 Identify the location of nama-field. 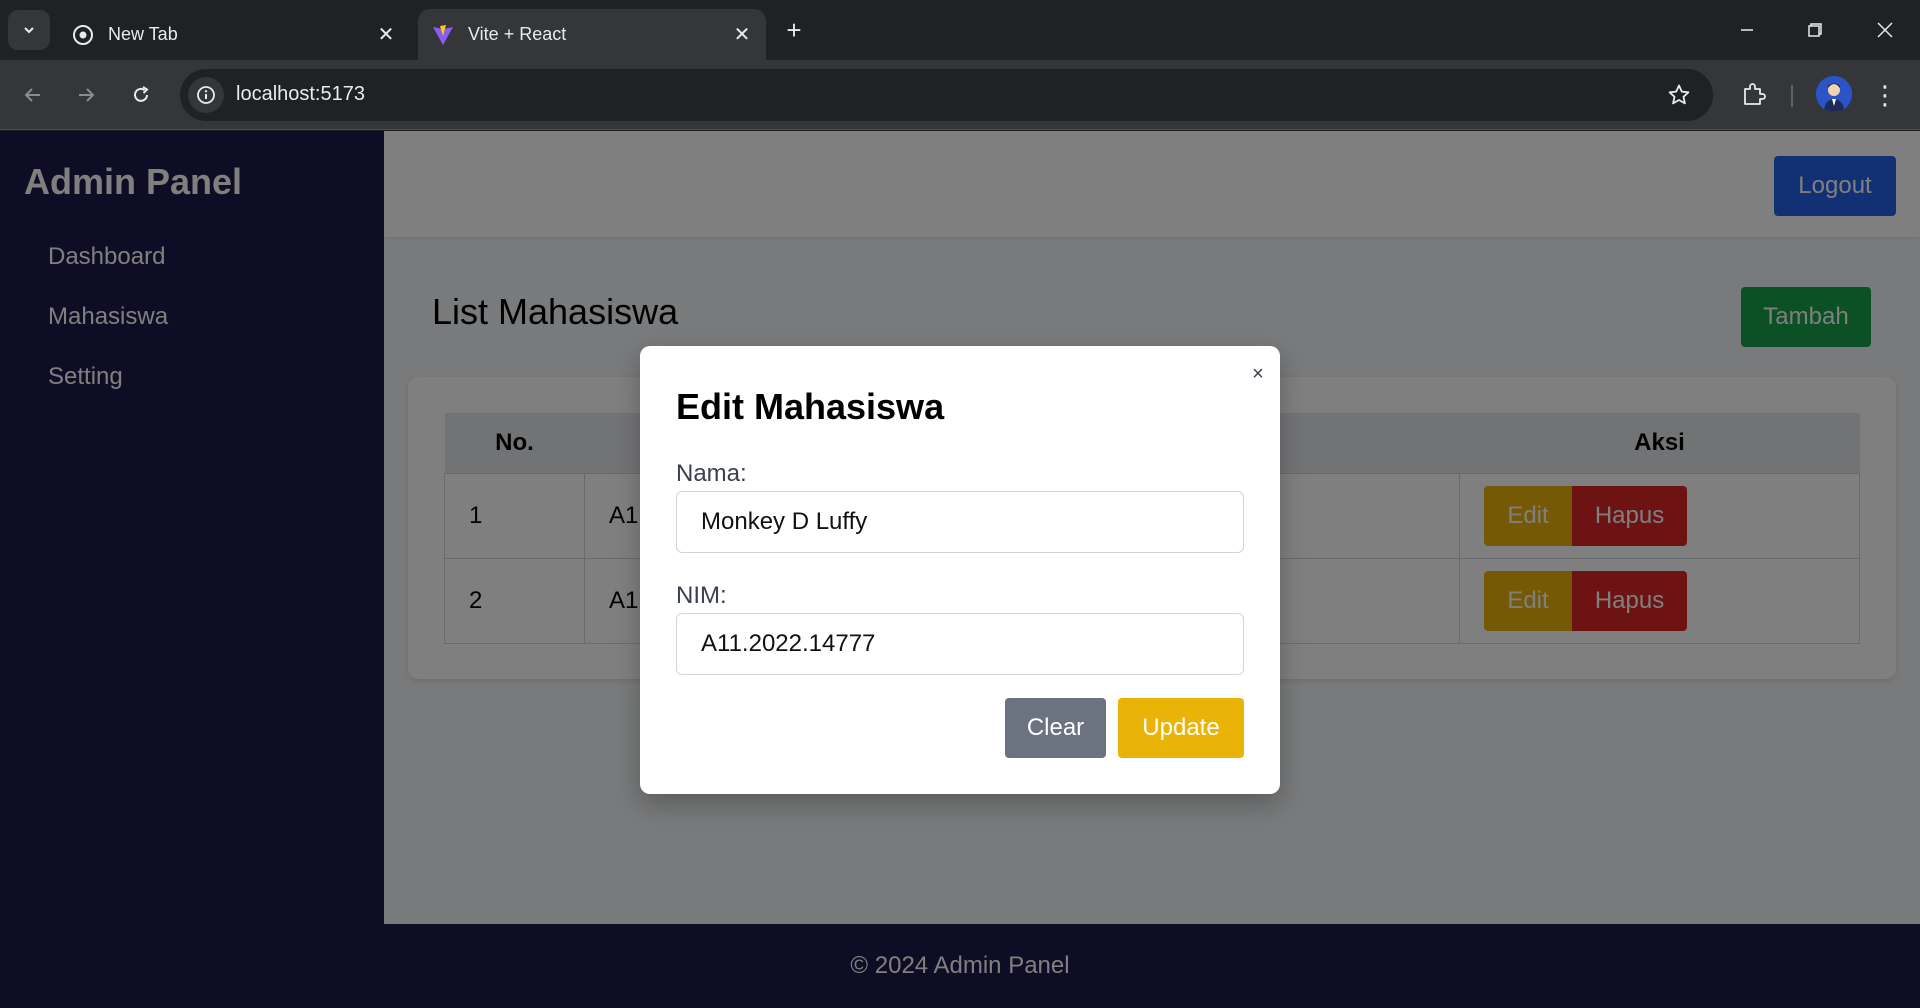
(960, 522).